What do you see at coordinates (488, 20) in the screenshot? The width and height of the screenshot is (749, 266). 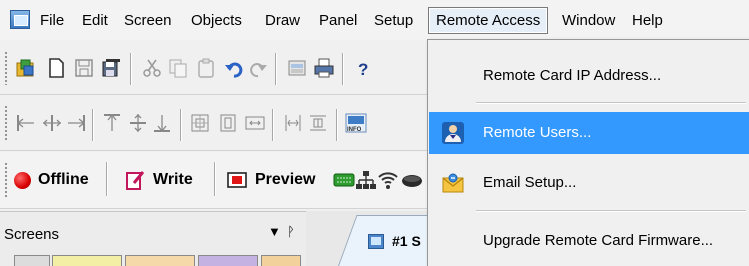 I see `menu-remote-access: Remote Access` at bounding box center [488, 20].